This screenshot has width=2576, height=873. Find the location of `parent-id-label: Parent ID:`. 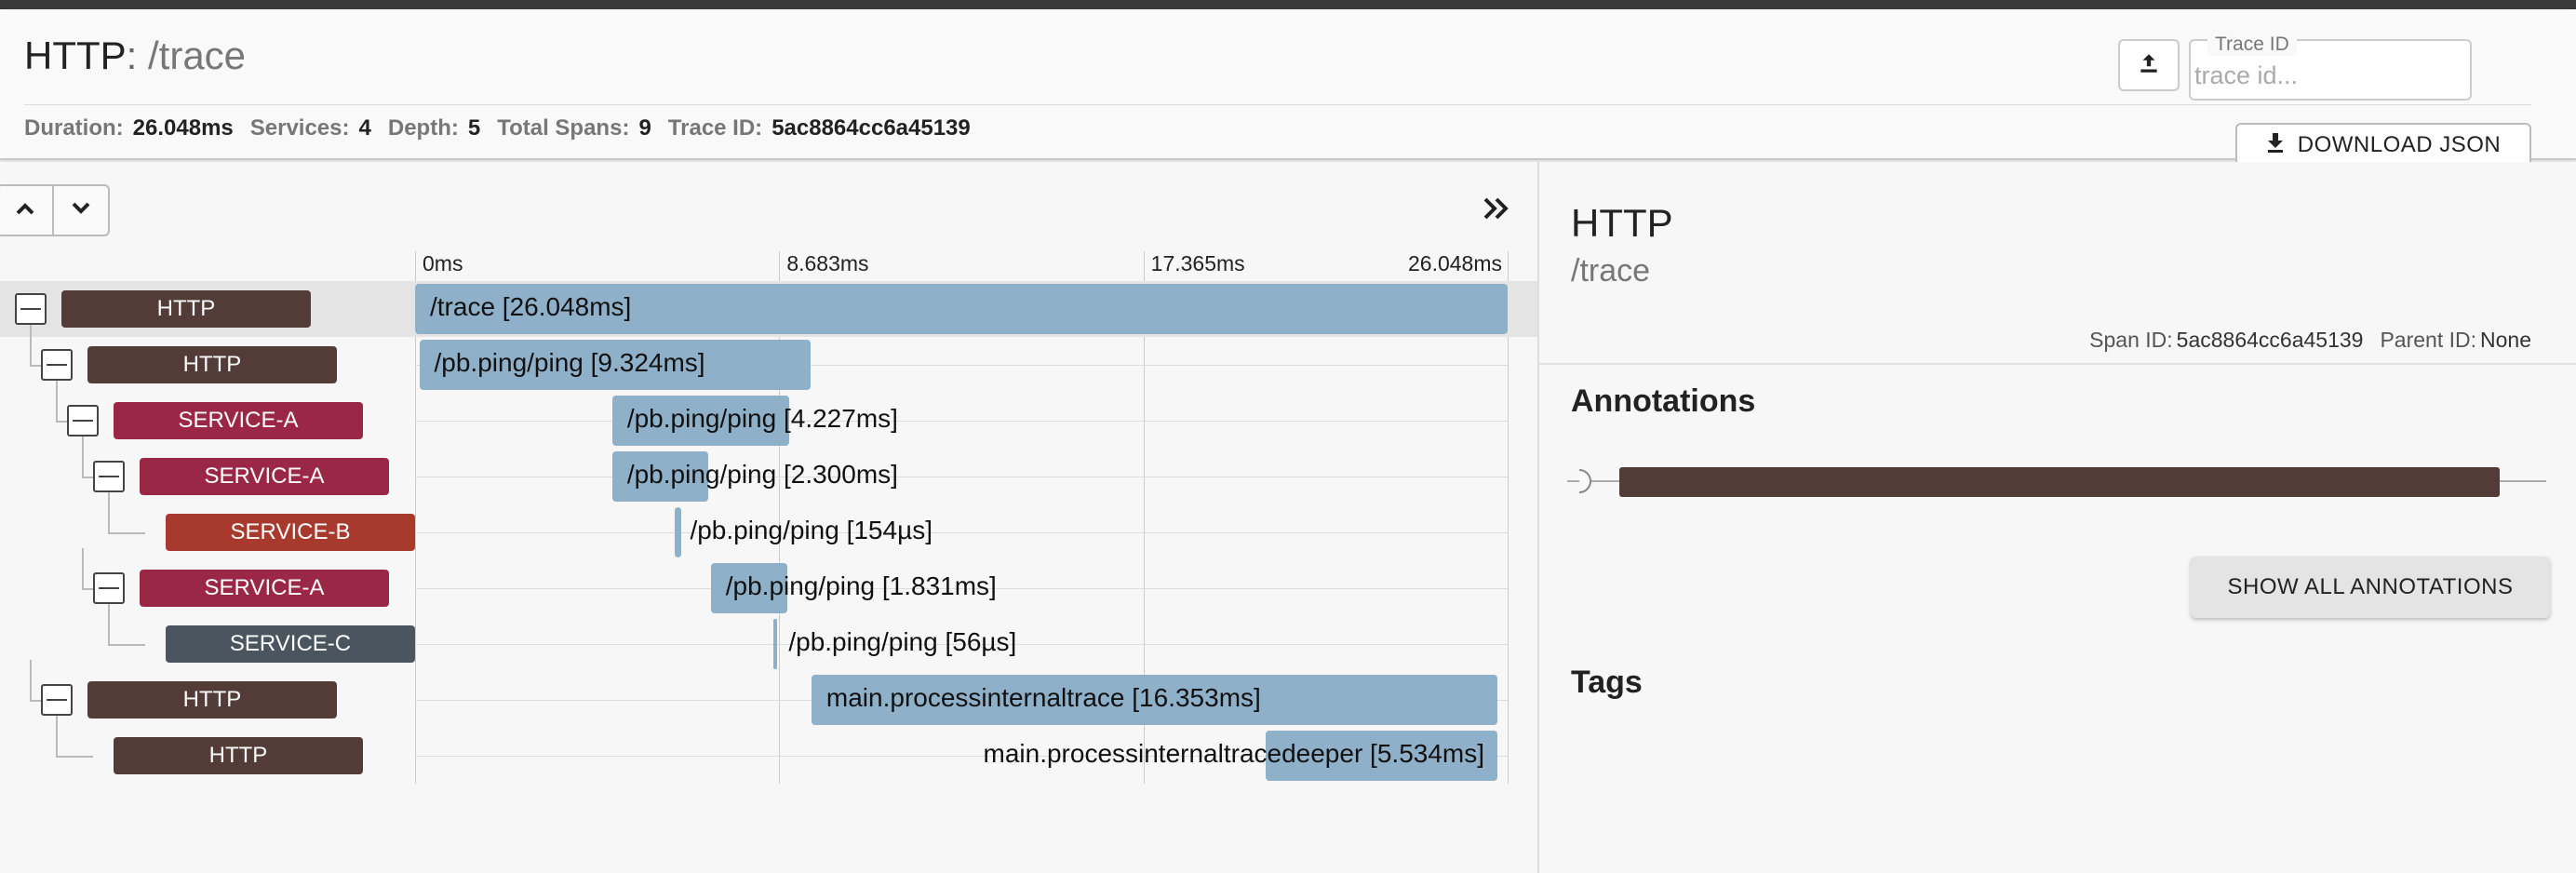

parent-id-label: Parent ID: is located at coordinates (2428, 340).